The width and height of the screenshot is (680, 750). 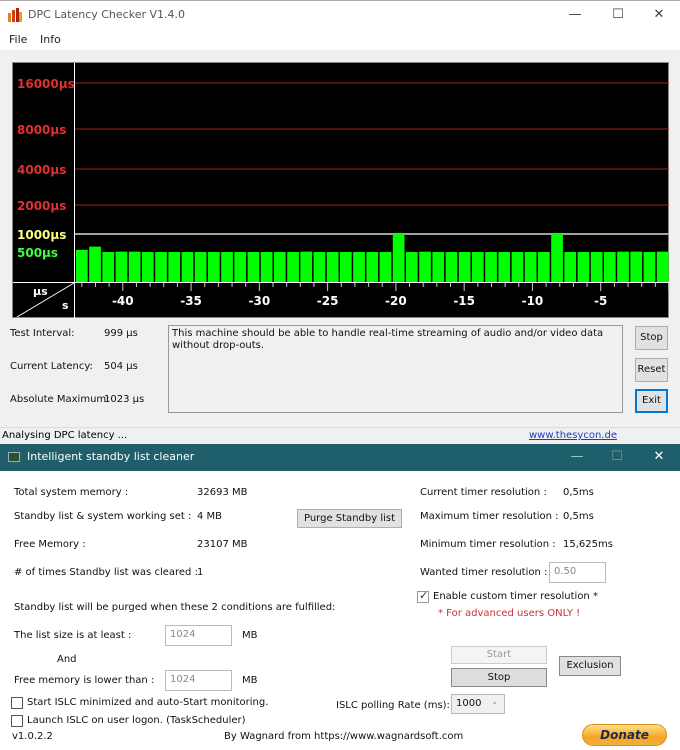 I want to click on y-unit-label: µs, so click(x=40, y=291).